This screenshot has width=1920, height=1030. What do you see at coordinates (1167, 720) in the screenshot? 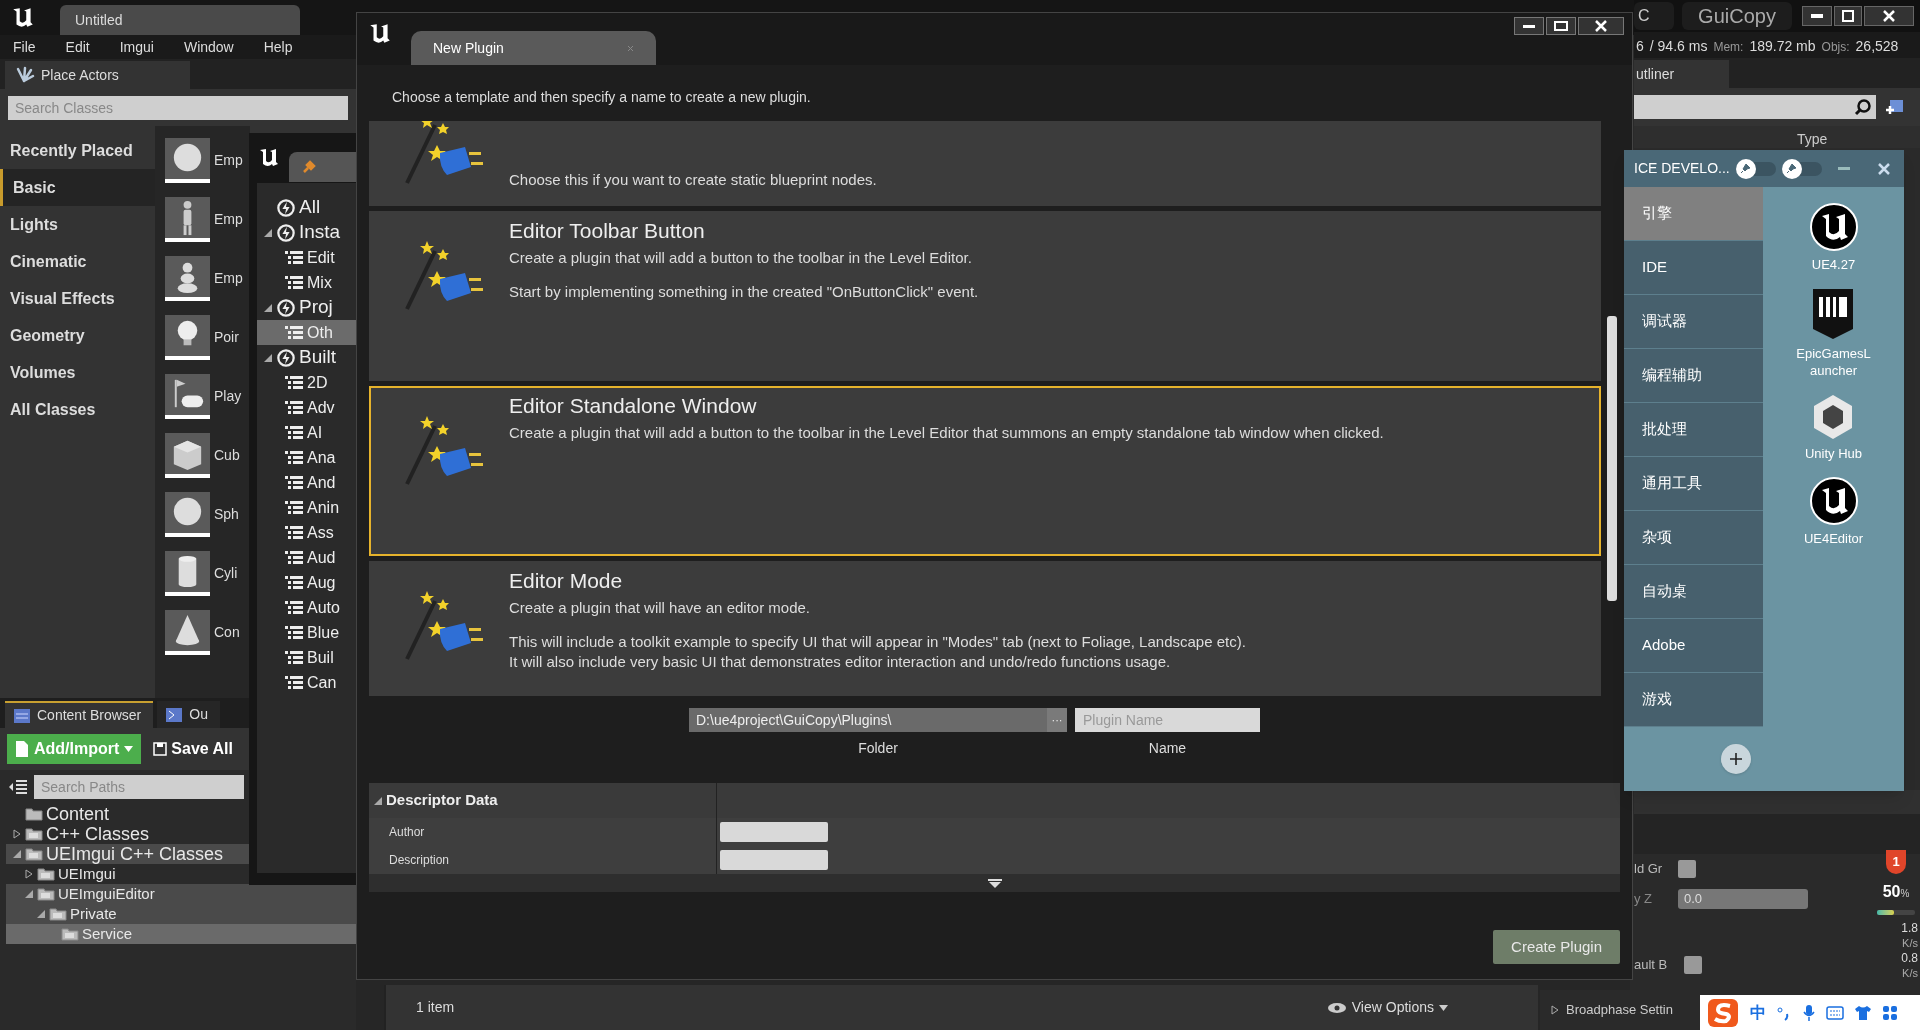
I see `plugin-name-field: Plugin Name` at bounding box center [1167, 720].